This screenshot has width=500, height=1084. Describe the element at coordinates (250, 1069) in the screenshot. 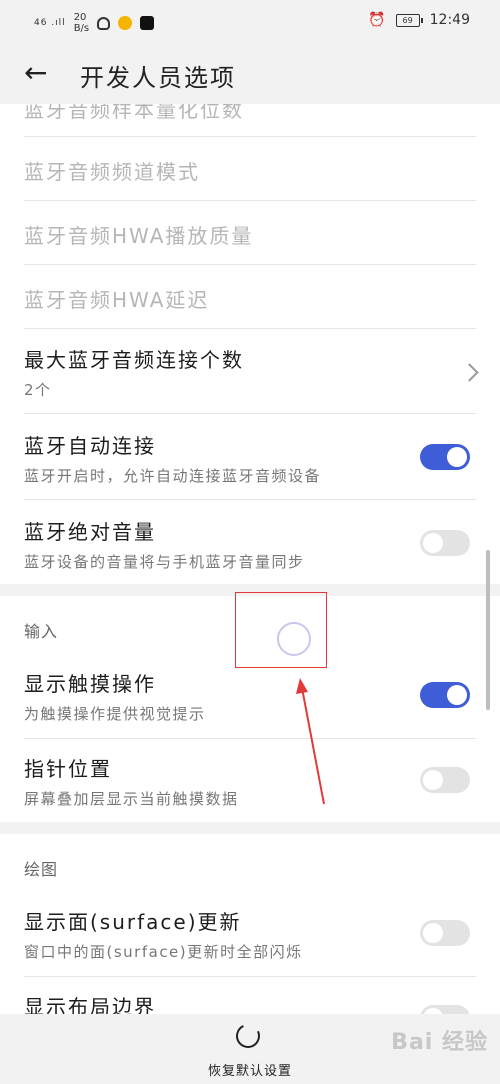

I see `reset-defaults-button: 恢复默认设置` at that location.